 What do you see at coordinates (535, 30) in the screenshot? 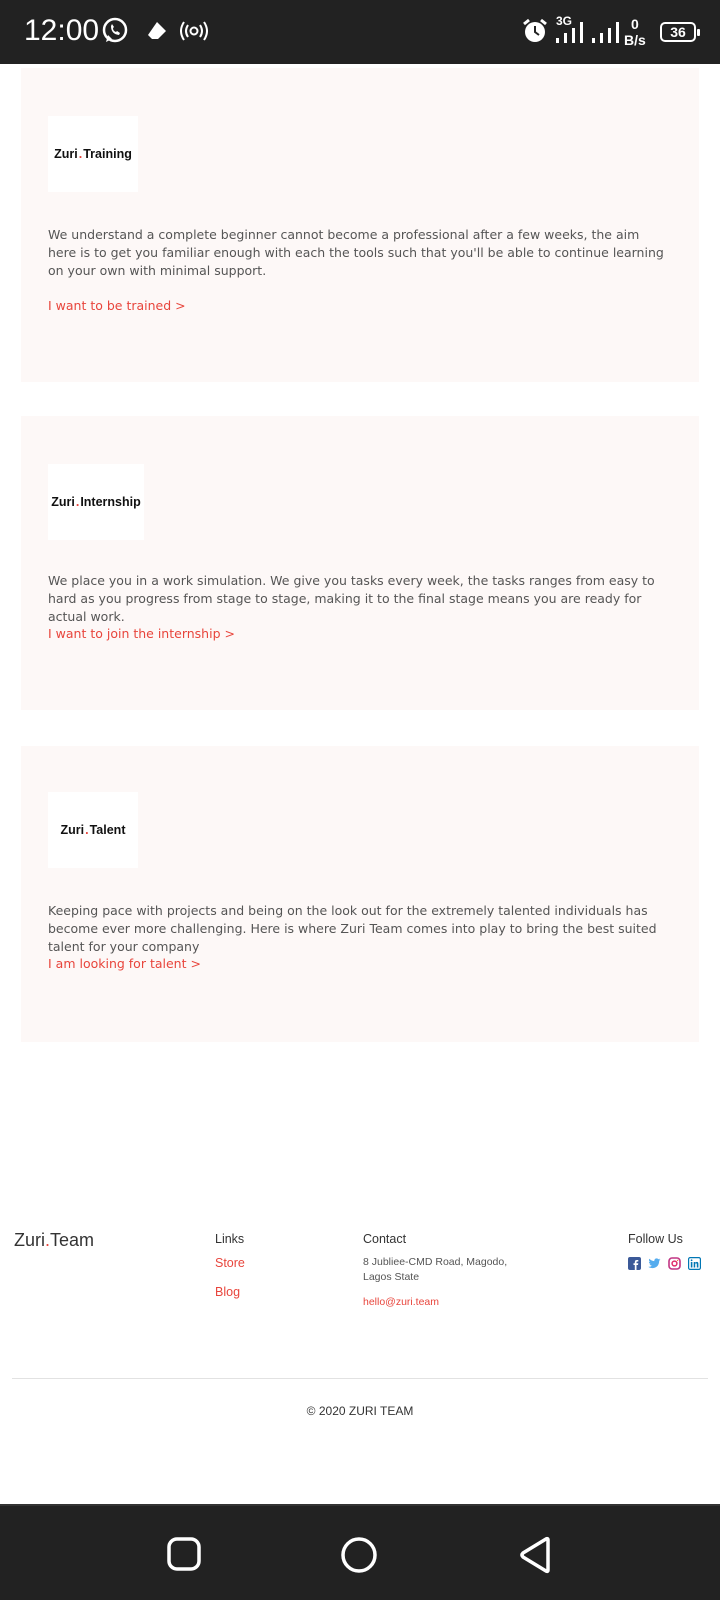
I see `alarm-icon` at bounding box center [535, 30].